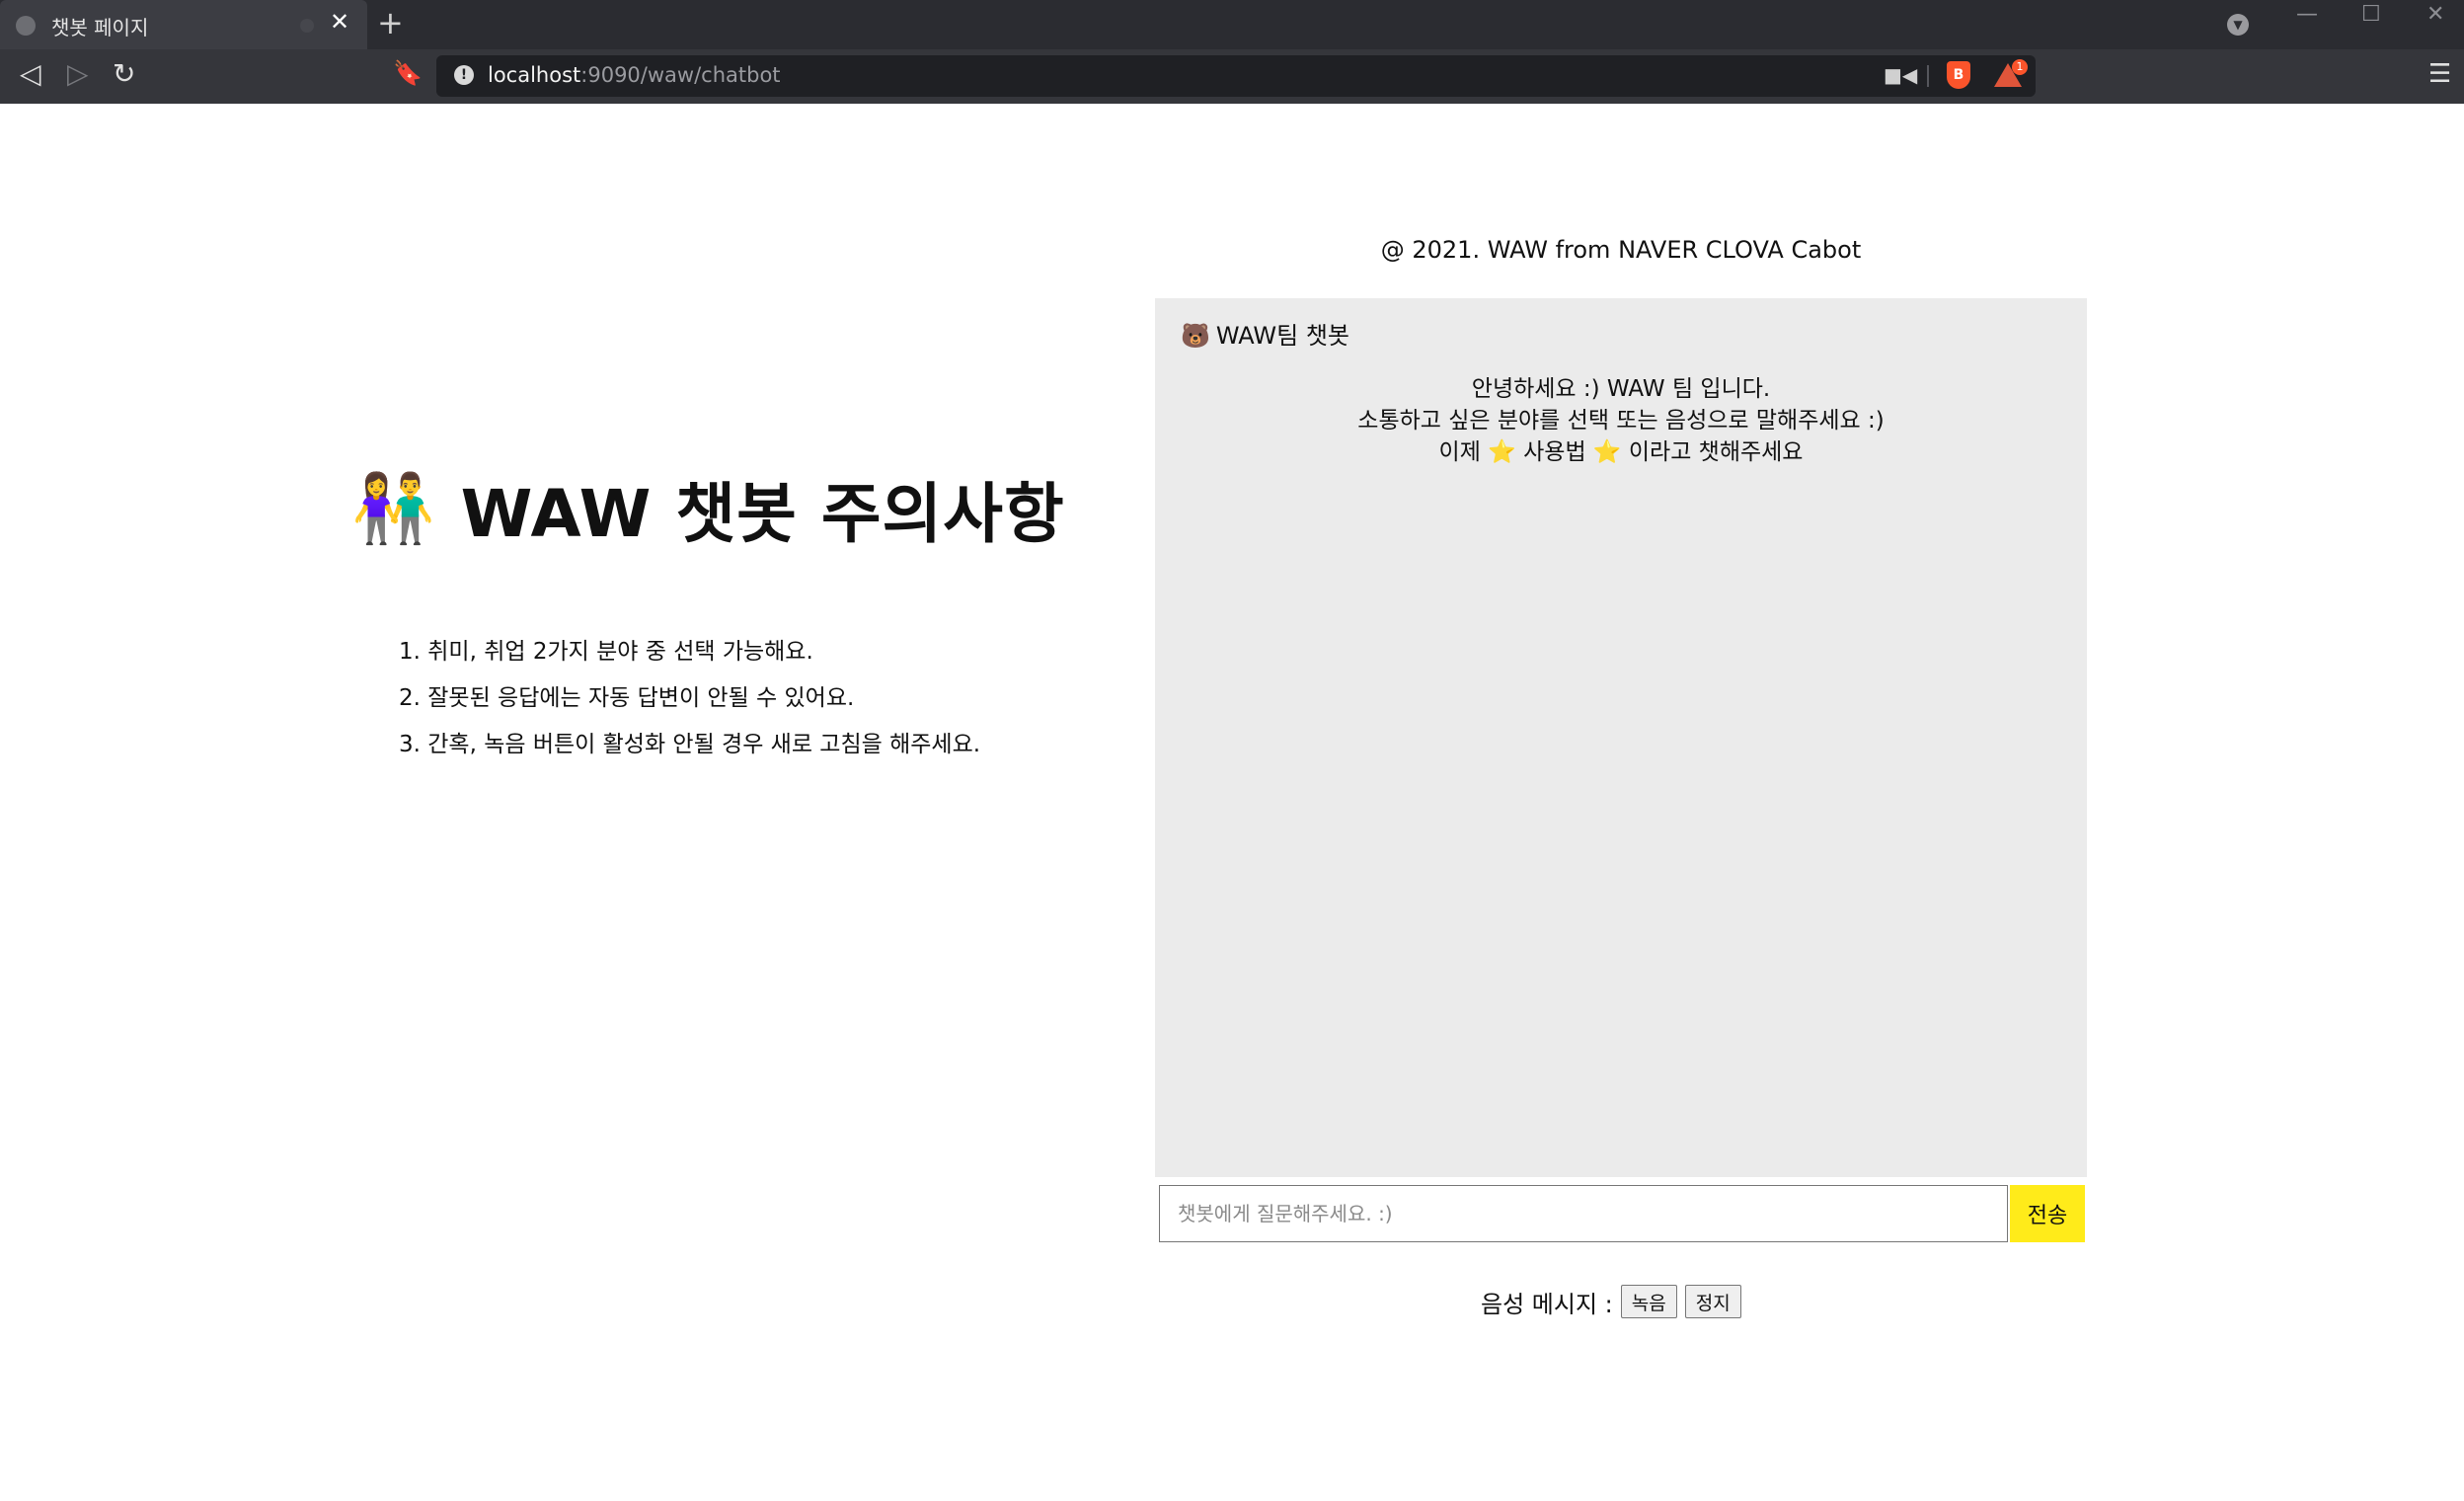 The width and height of the screenshot is (2464, 1501). I want to click on chat-message-input, so click(1583, 1213).